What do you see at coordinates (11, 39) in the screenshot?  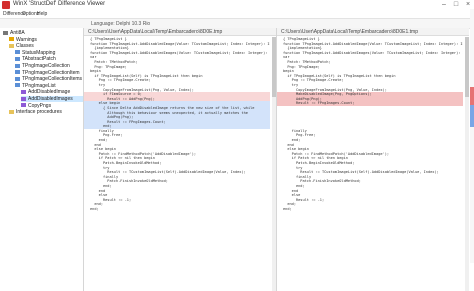 I see `warning-icon` at bounding box center [11, 39].